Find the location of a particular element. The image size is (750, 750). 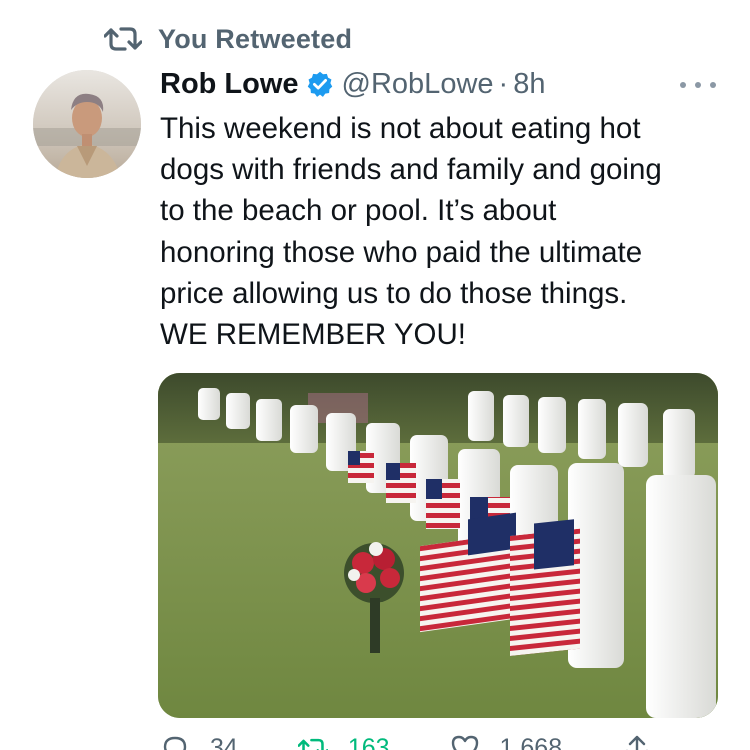

tweet-text-line: price allowing us to do those things. is located at coordinates (394, 293).